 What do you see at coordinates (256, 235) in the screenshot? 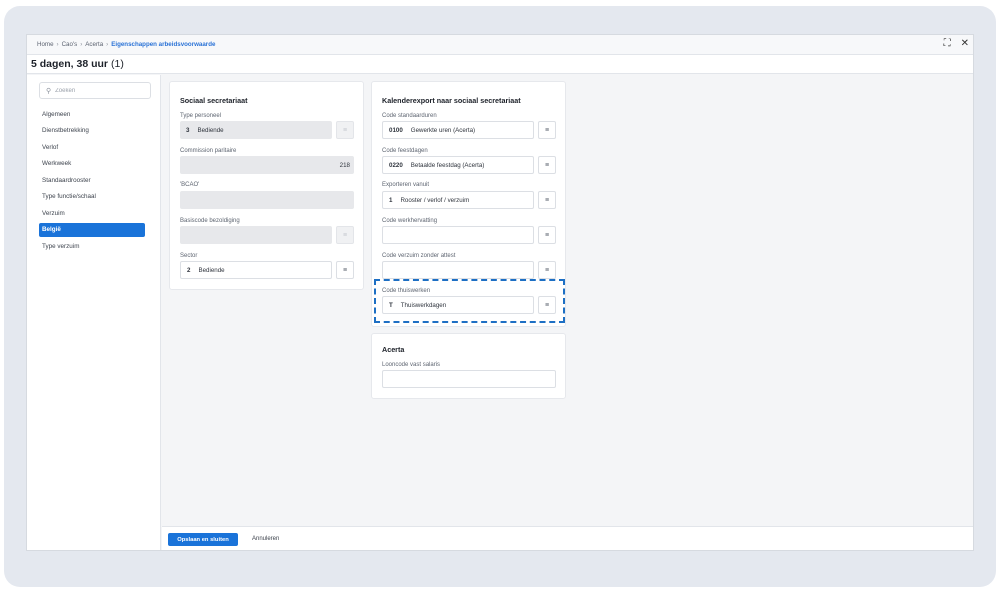
I see `basiscode-field` at bounding box center [256, 235].